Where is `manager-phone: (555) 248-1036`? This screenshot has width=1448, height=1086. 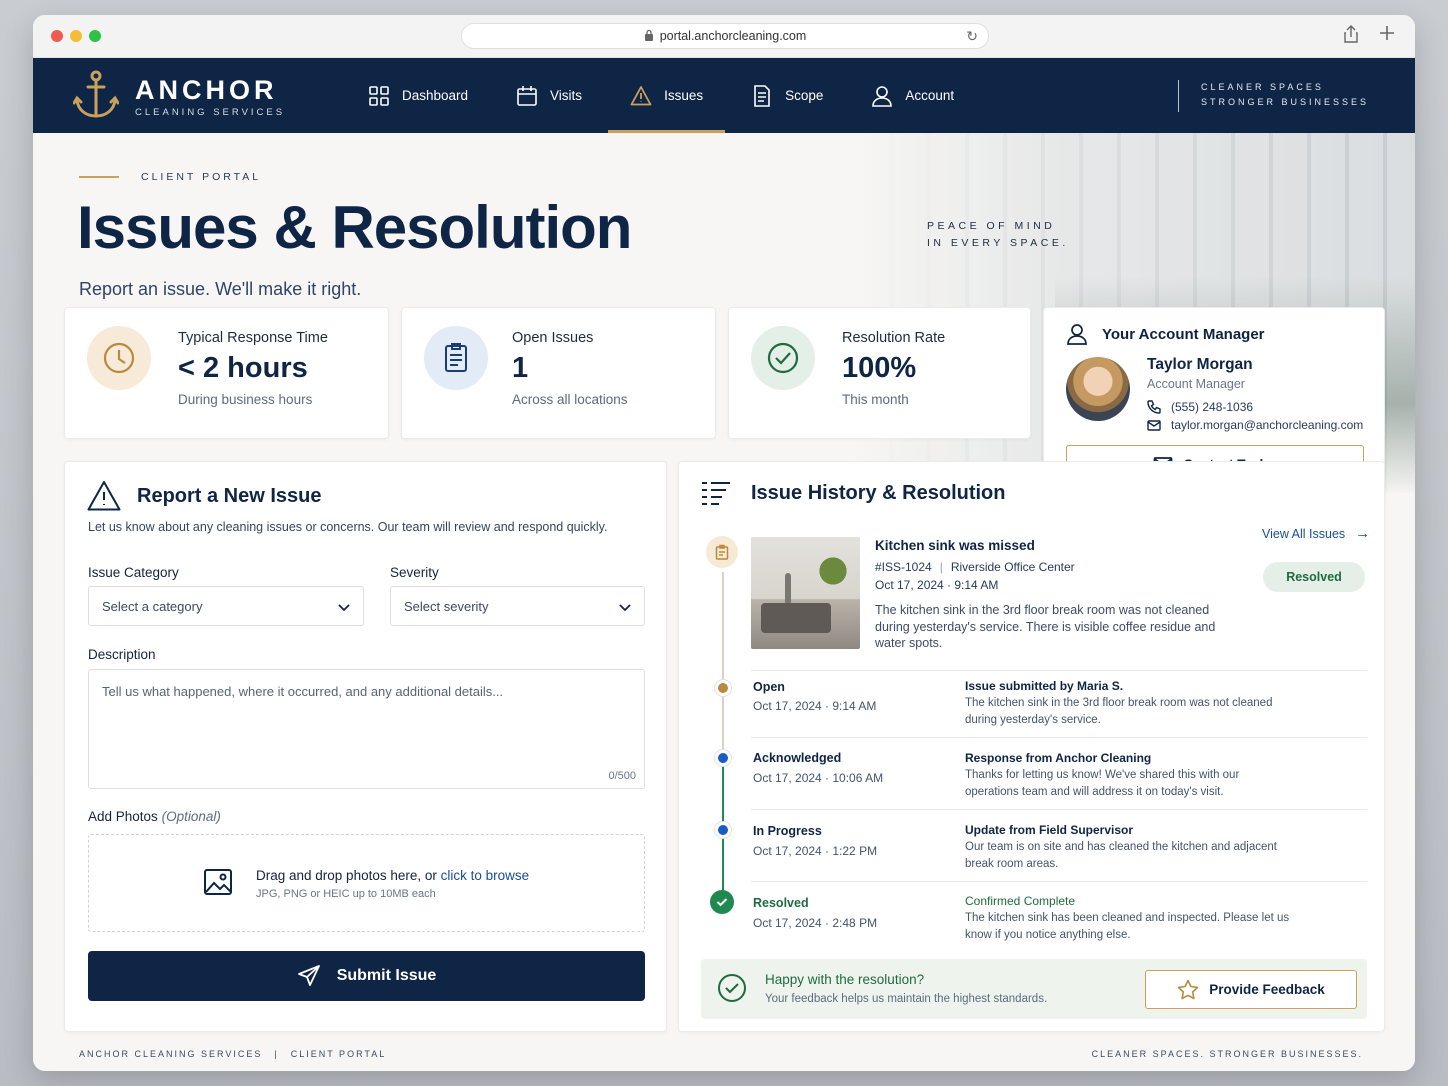
manager-phone: (555) 248-1036 is located at coordinates (1200, 407).